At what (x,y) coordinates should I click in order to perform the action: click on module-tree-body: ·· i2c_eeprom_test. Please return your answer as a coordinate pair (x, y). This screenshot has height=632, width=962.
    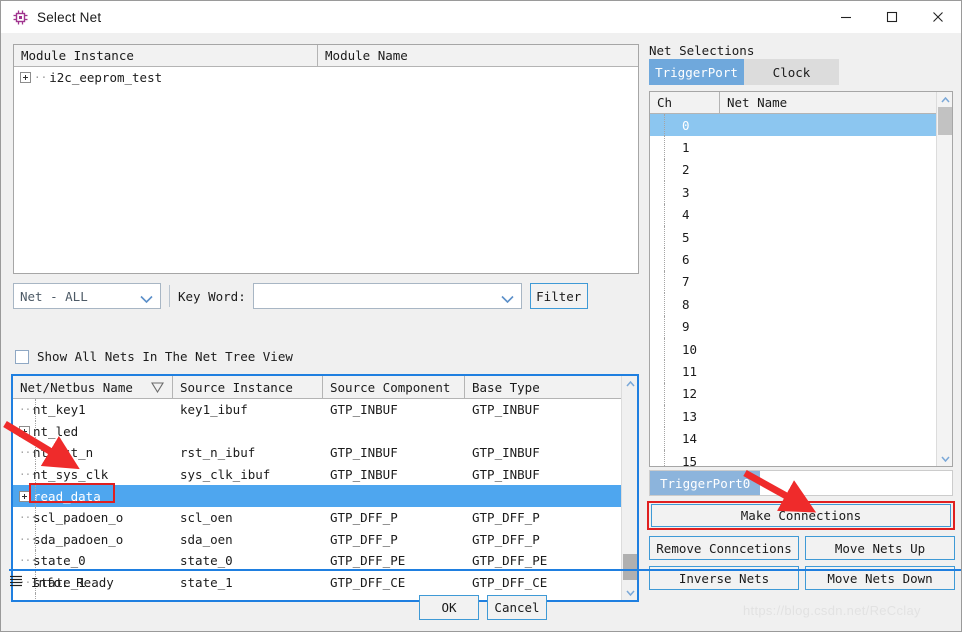
    Looking at the image, I should click on (326, 77).